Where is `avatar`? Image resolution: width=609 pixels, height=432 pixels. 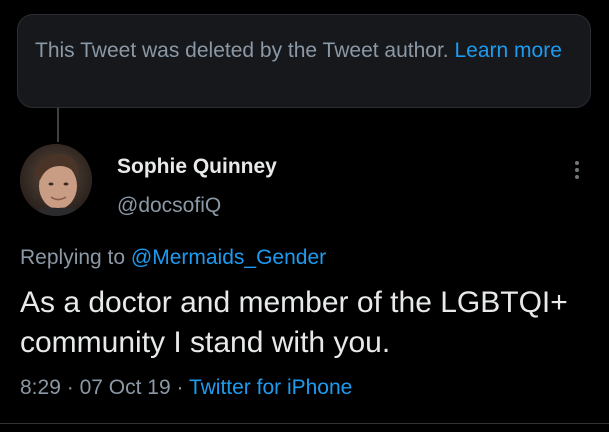 avatar is located at coordinates (56, 180).